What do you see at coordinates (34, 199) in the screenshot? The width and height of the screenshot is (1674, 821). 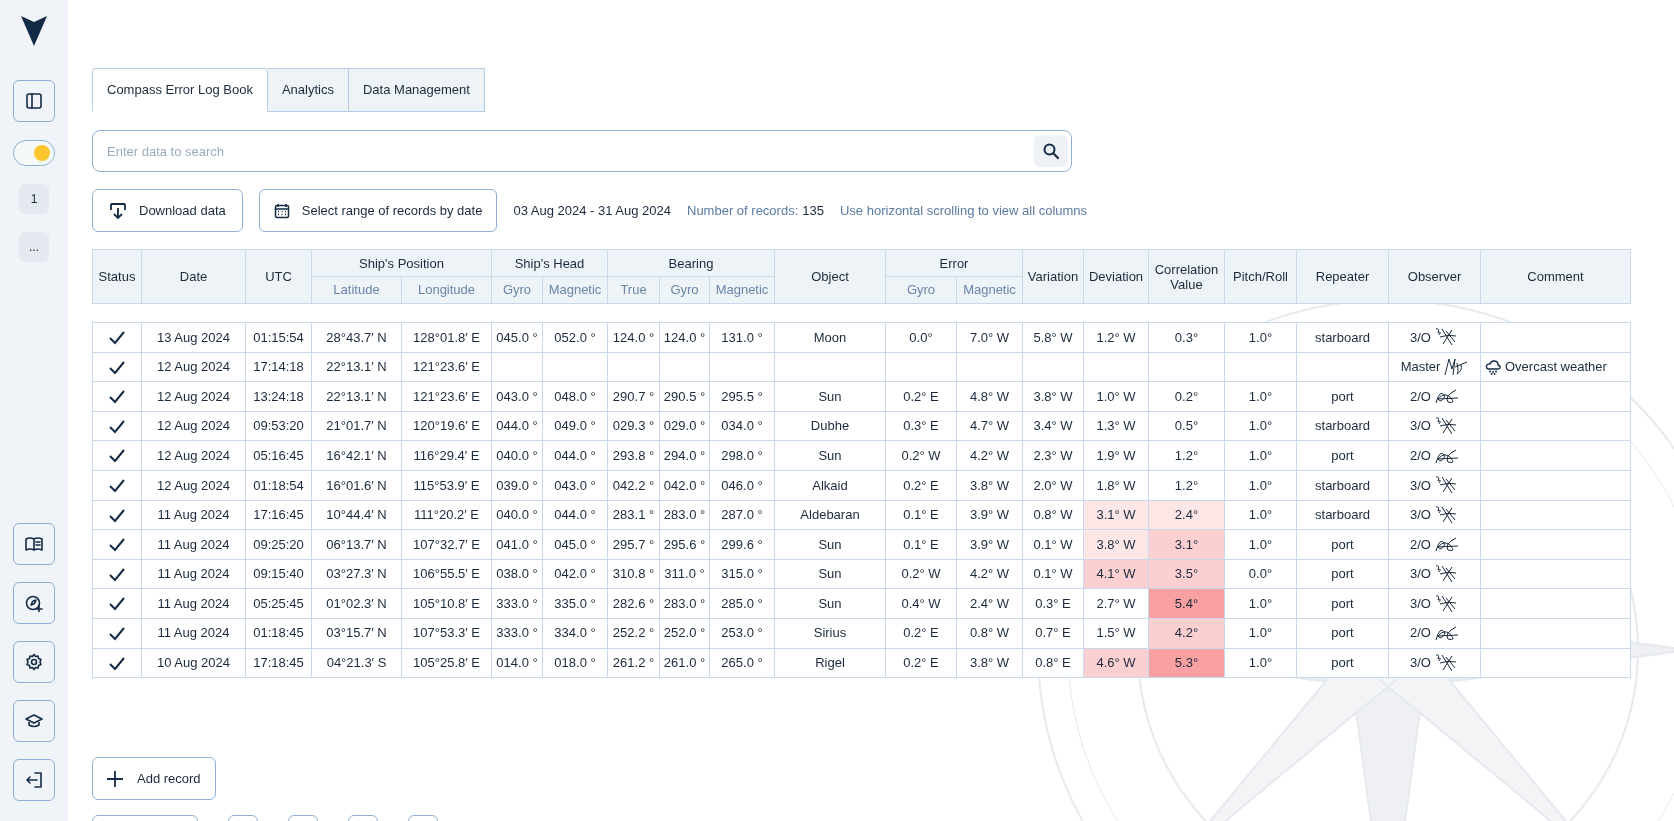 I see `sidebar-chip: 1` at bounding box center [34, 199].